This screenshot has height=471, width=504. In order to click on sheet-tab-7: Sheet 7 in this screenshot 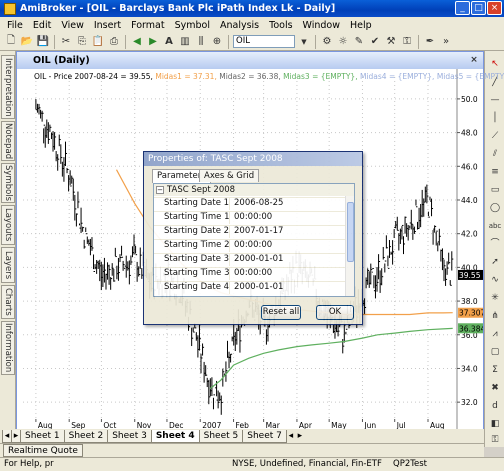, I will do `click(264, 436)`.